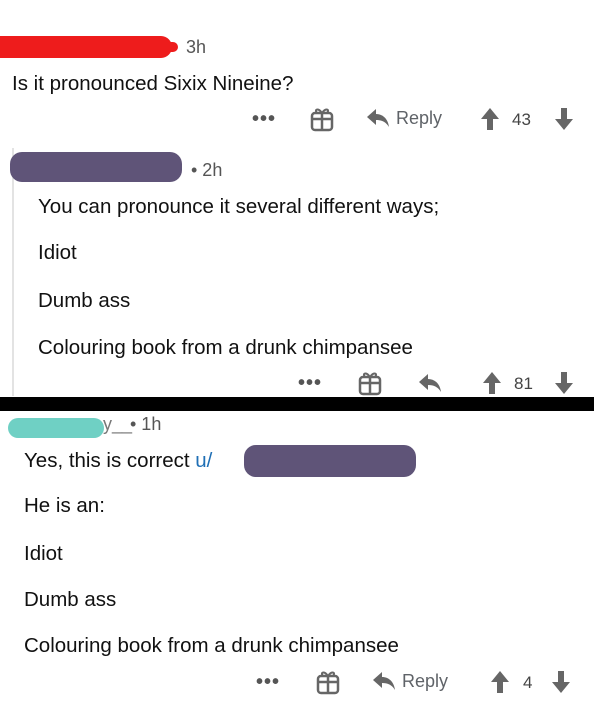  What do you see at coordinates (207, 170) in the screenshot?
I see `comment2-timestamp: • 2h` at bounding box center [207, 170].